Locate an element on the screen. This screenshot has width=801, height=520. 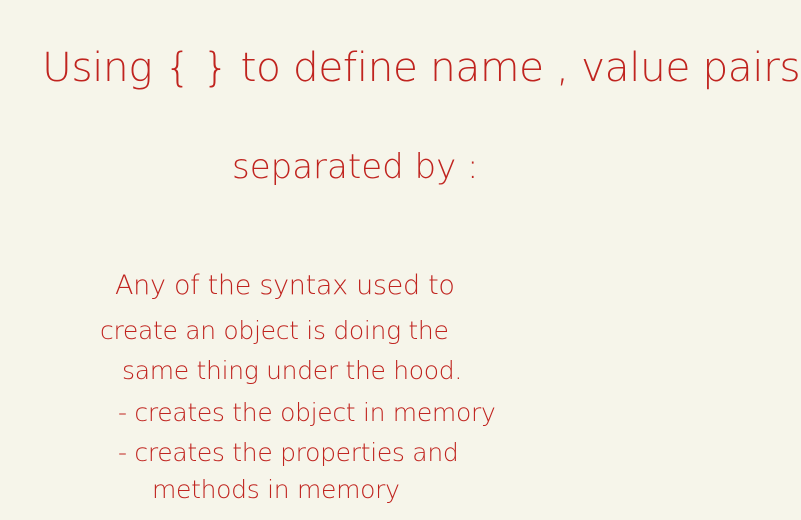
note-line: create an object is doing the is located at coordinates (274, 330).